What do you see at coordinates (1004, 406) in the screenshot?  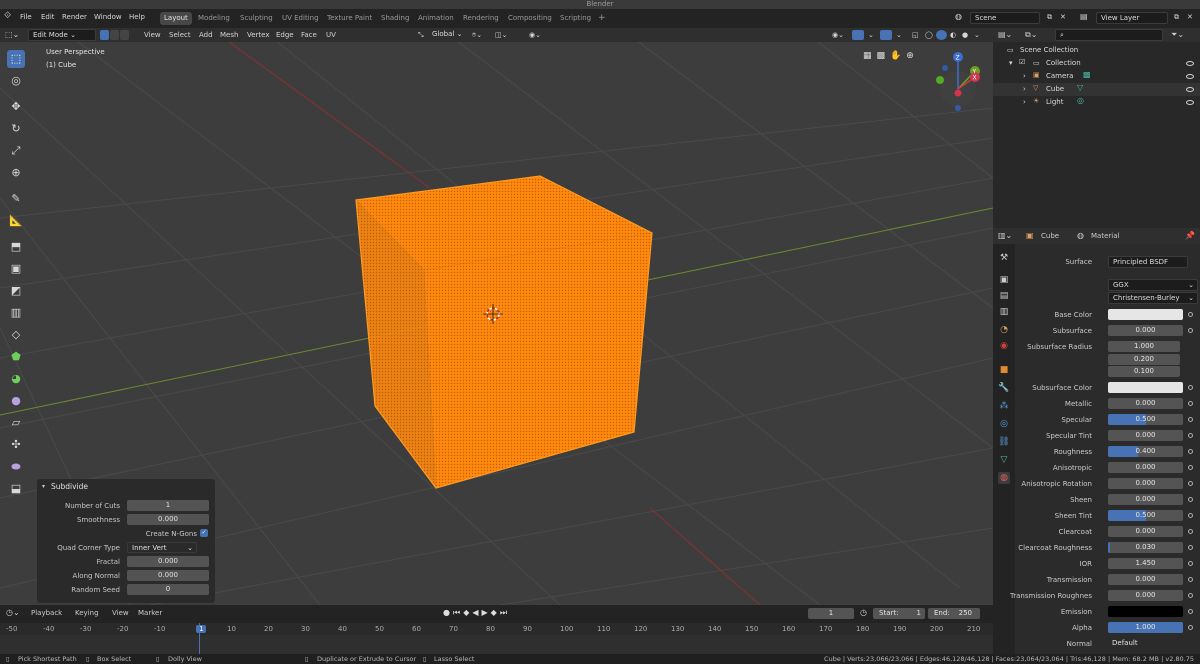 I see `particles-tab-icon: ⁂` at bounding box center [1004, 406].